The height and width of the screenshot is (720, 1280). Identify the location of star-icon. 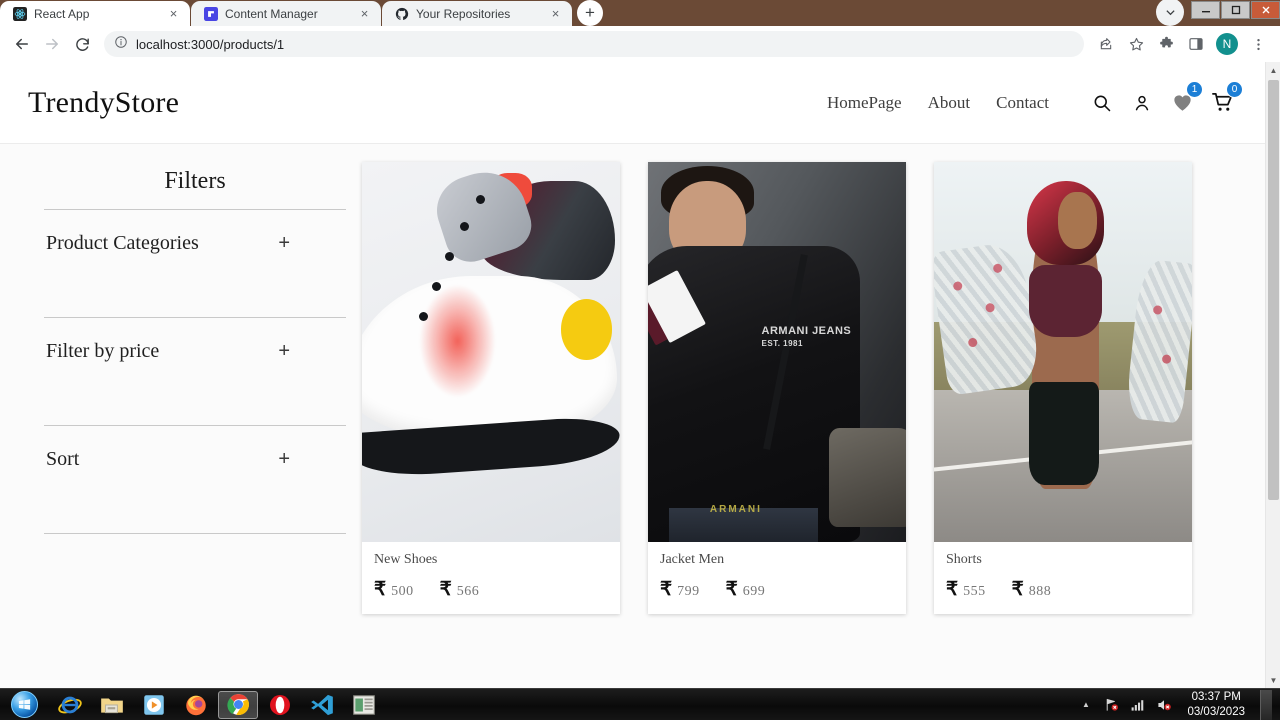
(1136, 44).